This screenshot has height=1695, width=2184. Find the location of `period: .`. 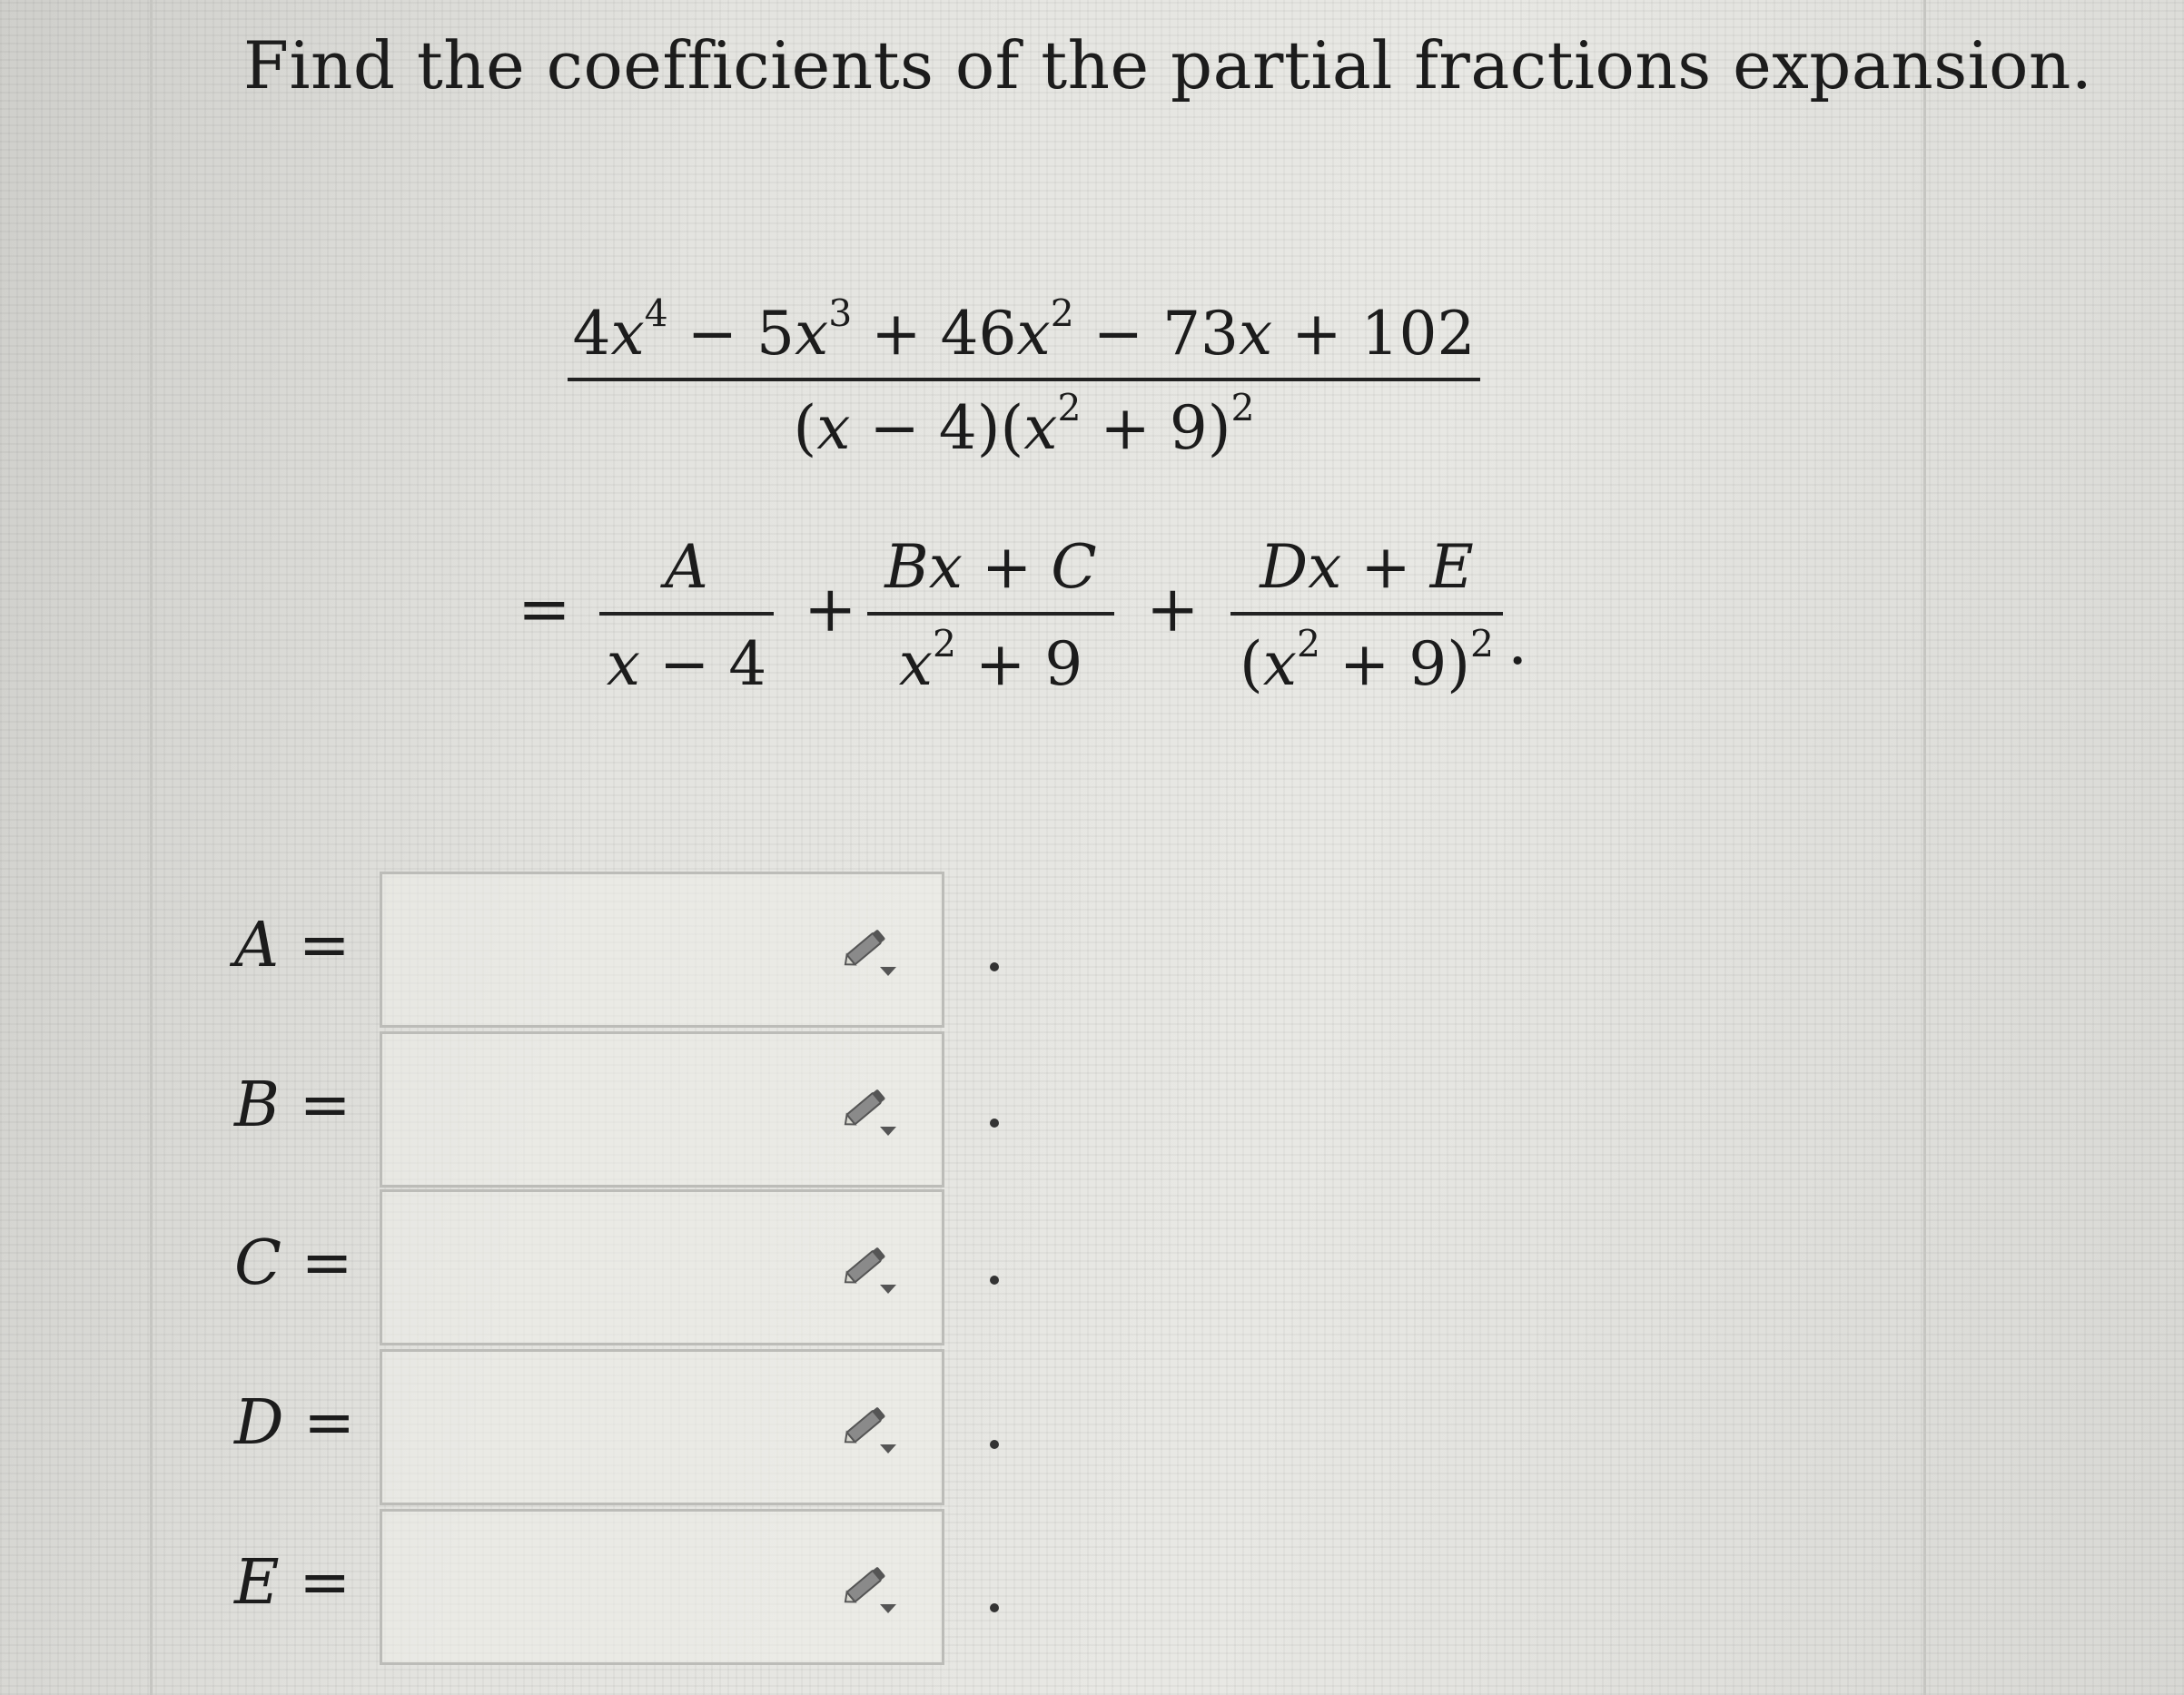

period: . is located at coordinates (1518, 642).